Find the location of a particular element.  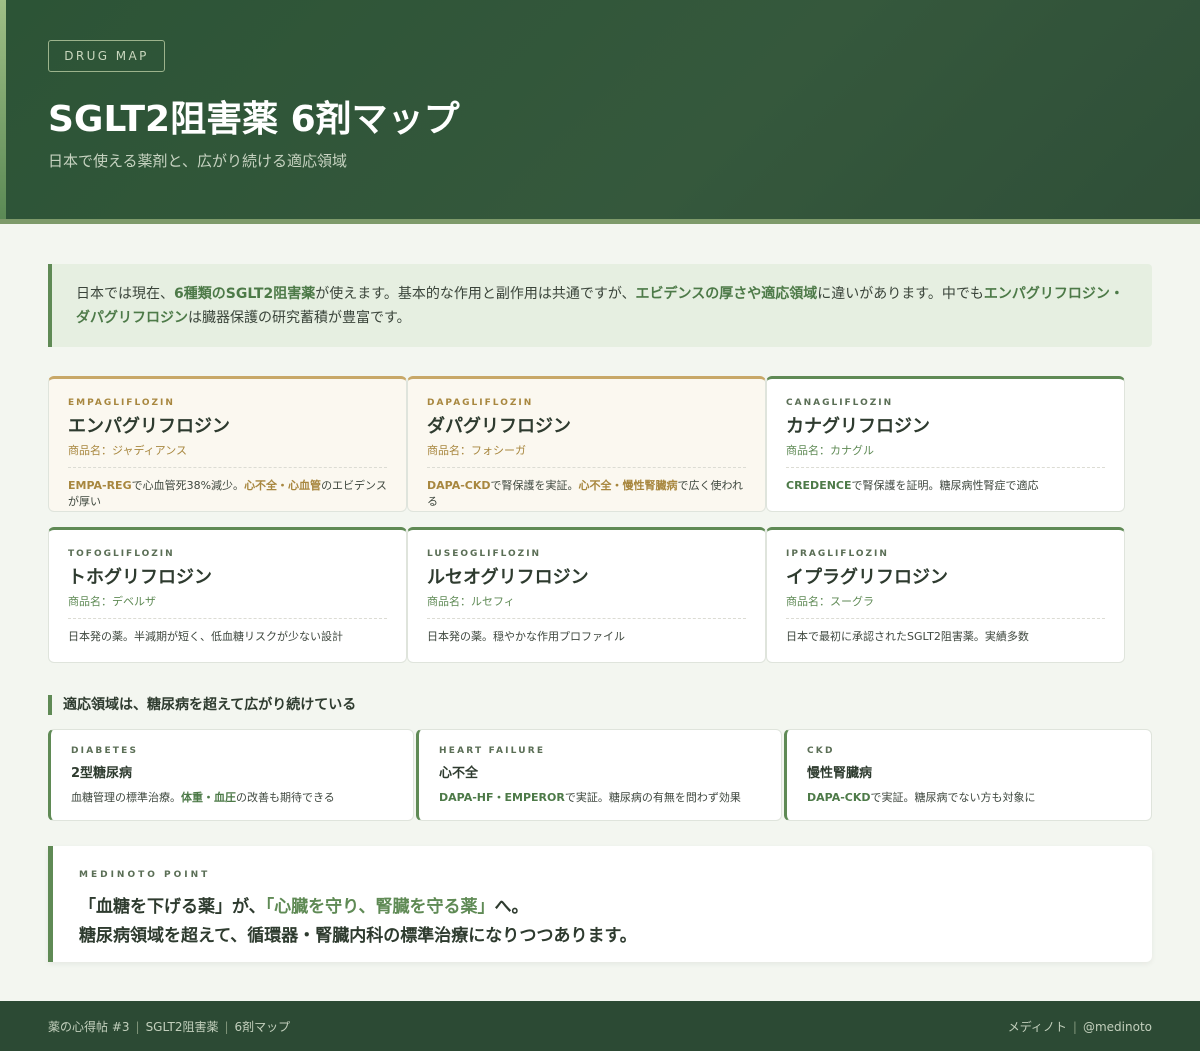

indication-description: 血糖管理の標準治療。体重・血圧の改善も期待できる is located at coordinates (232, 797).